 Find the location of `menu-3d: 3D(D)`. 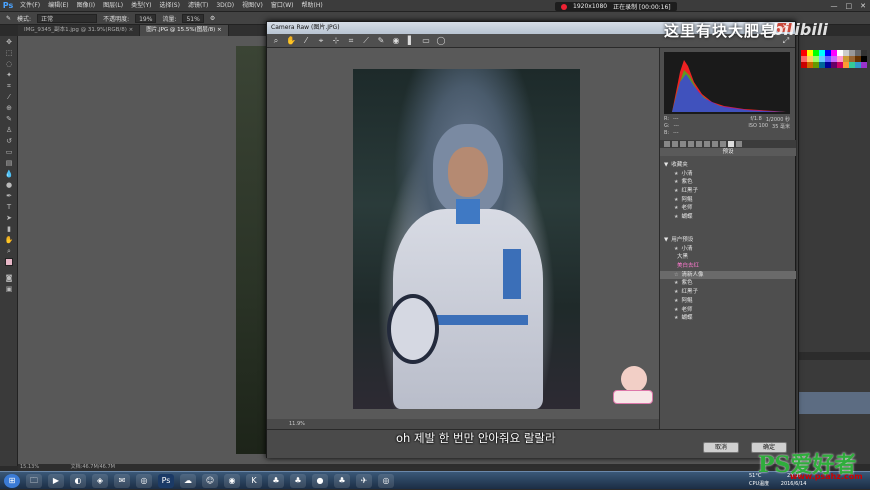

menu-3d: 3D(D) is located at coordinates (225, 6).